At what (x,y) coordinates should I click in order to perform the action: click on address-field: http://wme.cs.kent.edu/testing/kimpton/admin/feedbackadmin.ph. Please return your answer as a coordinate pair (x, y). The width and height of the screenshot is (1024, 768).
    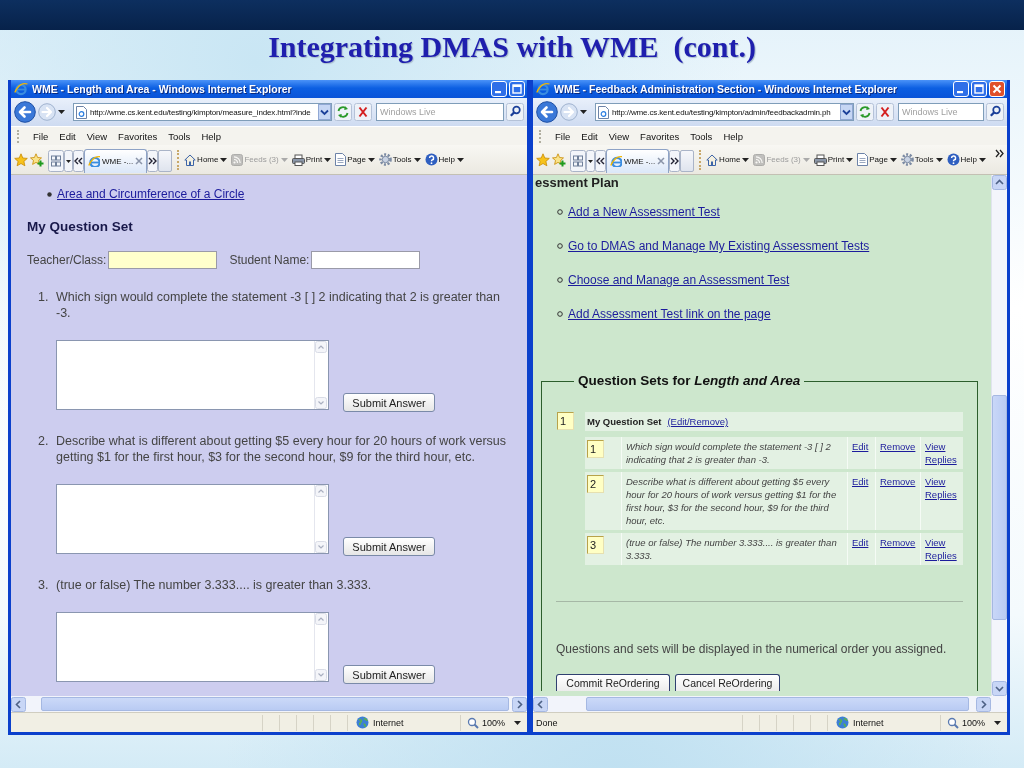
    Looking at the image, I should click on (724, 112).